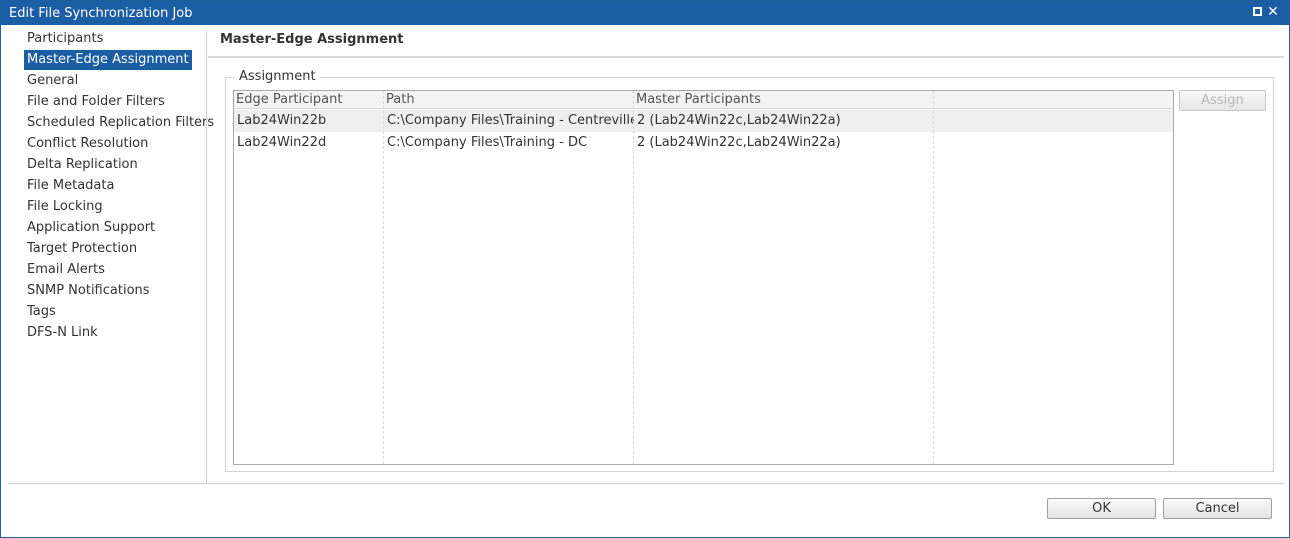 The image size is (1290, 538). What do you see at coordinates (91, 228) in the screenshot?
I see `sidebar-item-application-support: Application Support` at bounding box center [91, 228].